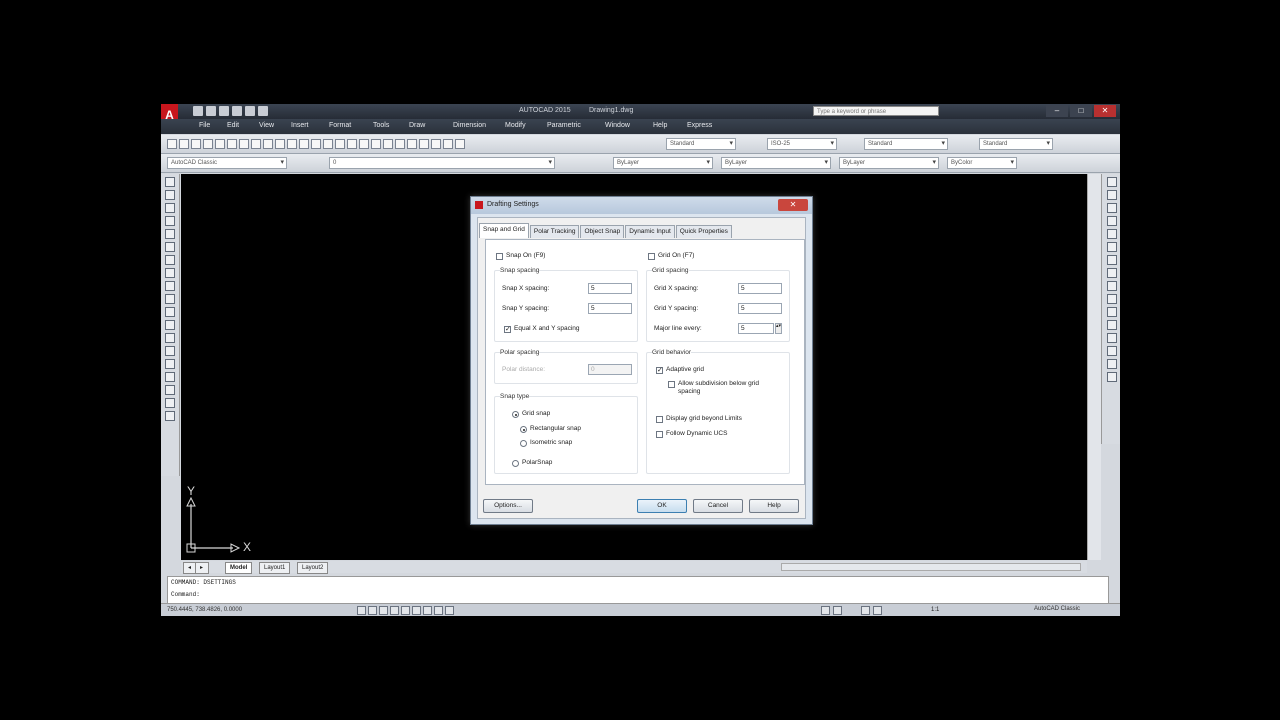 This screenshot has height=720, width=1280. I want to click on ellipse-icon, so click(170, 299).